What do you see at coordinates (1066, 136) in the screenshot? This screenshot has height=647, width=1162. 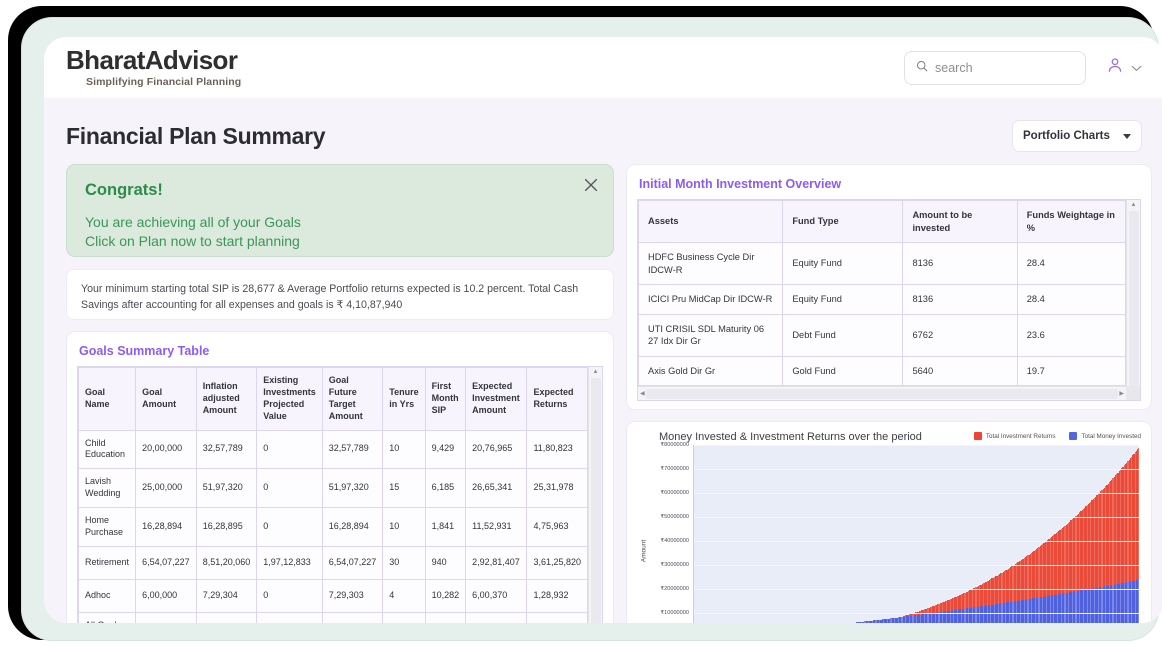 I see `portfolio-charts-dropdown-label: Portfolio Charts` at bounding box center [1066, 136].